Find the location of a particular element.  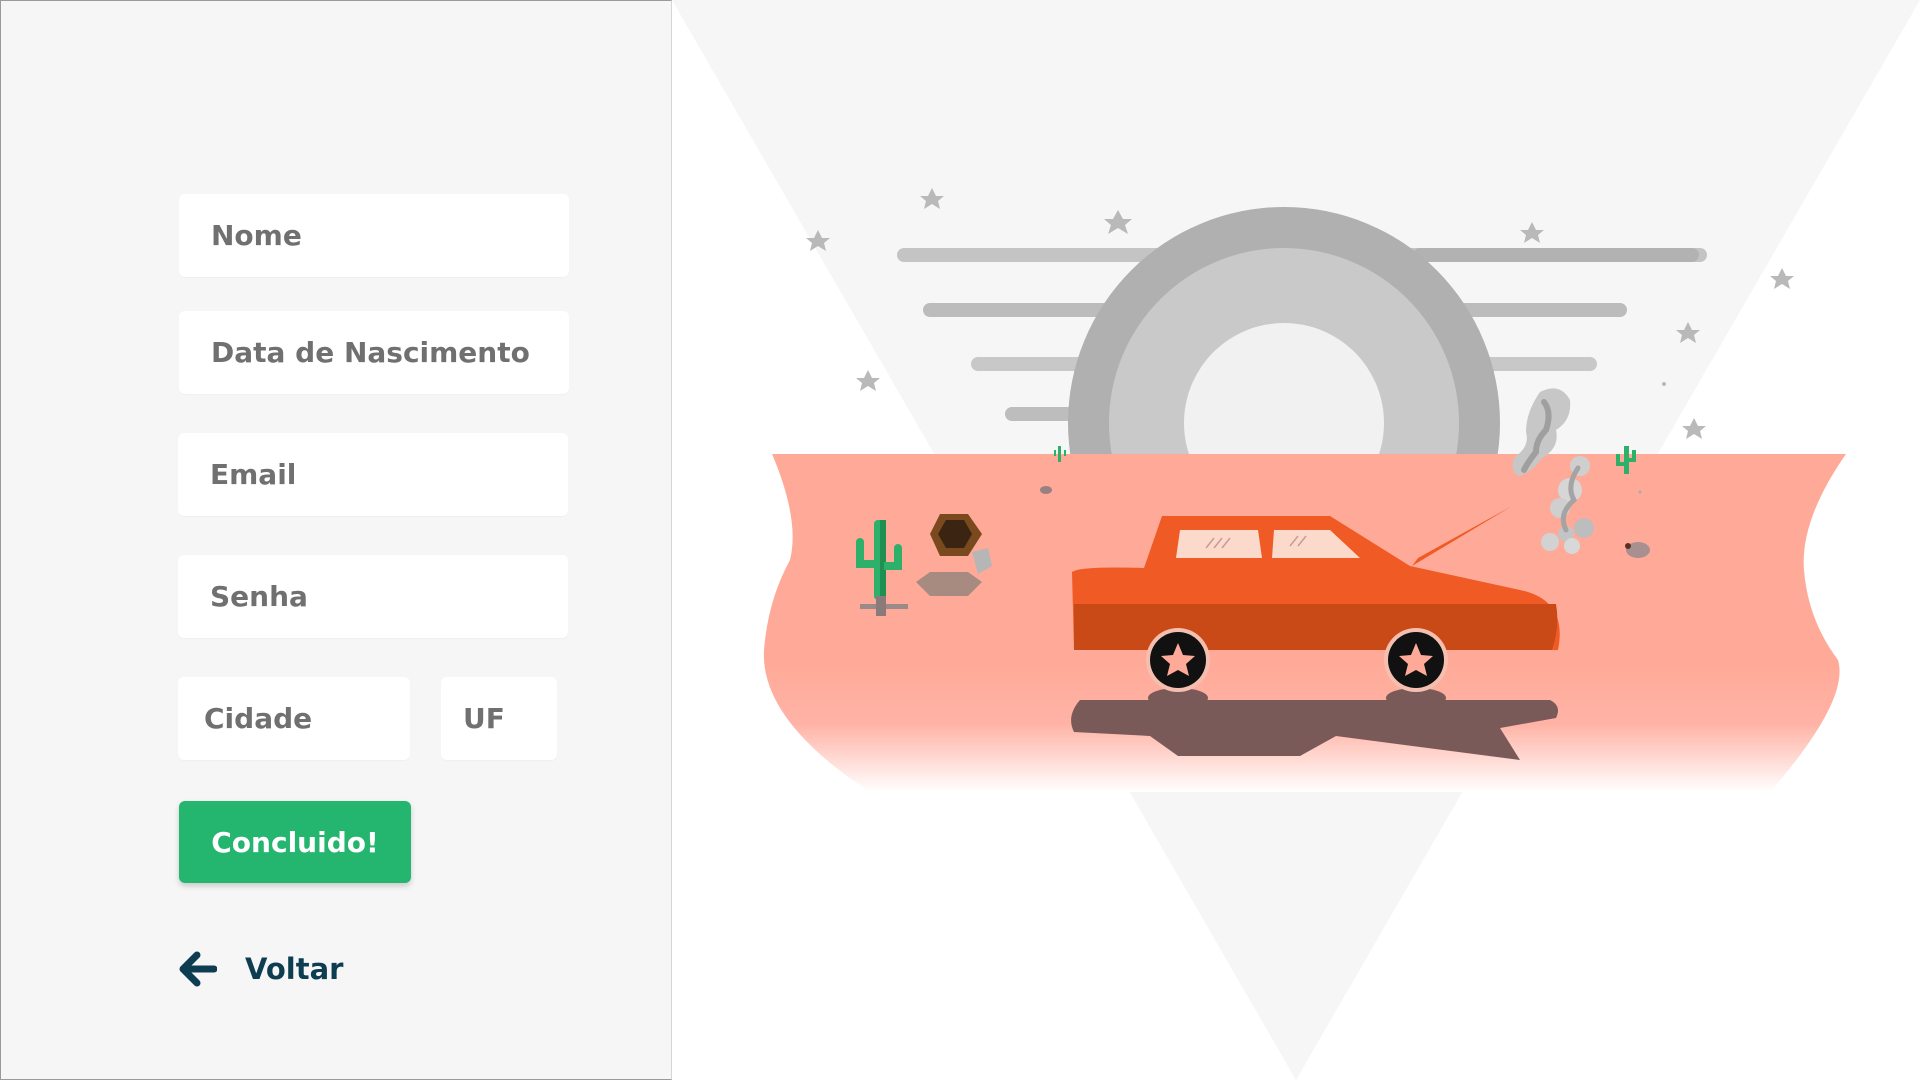

state-input is located at coordinates (499, 718).